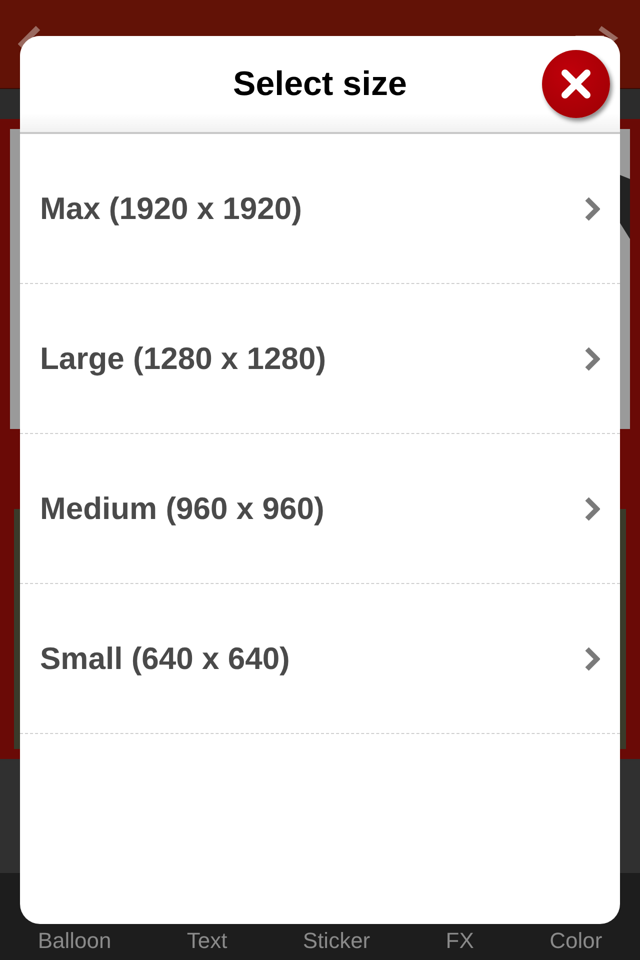 The image size is (640, 960). What do you see at coordinates (460, 941) in the screenshot?
I see `toolbar-tab: FX` at bounding box center [460, 941].